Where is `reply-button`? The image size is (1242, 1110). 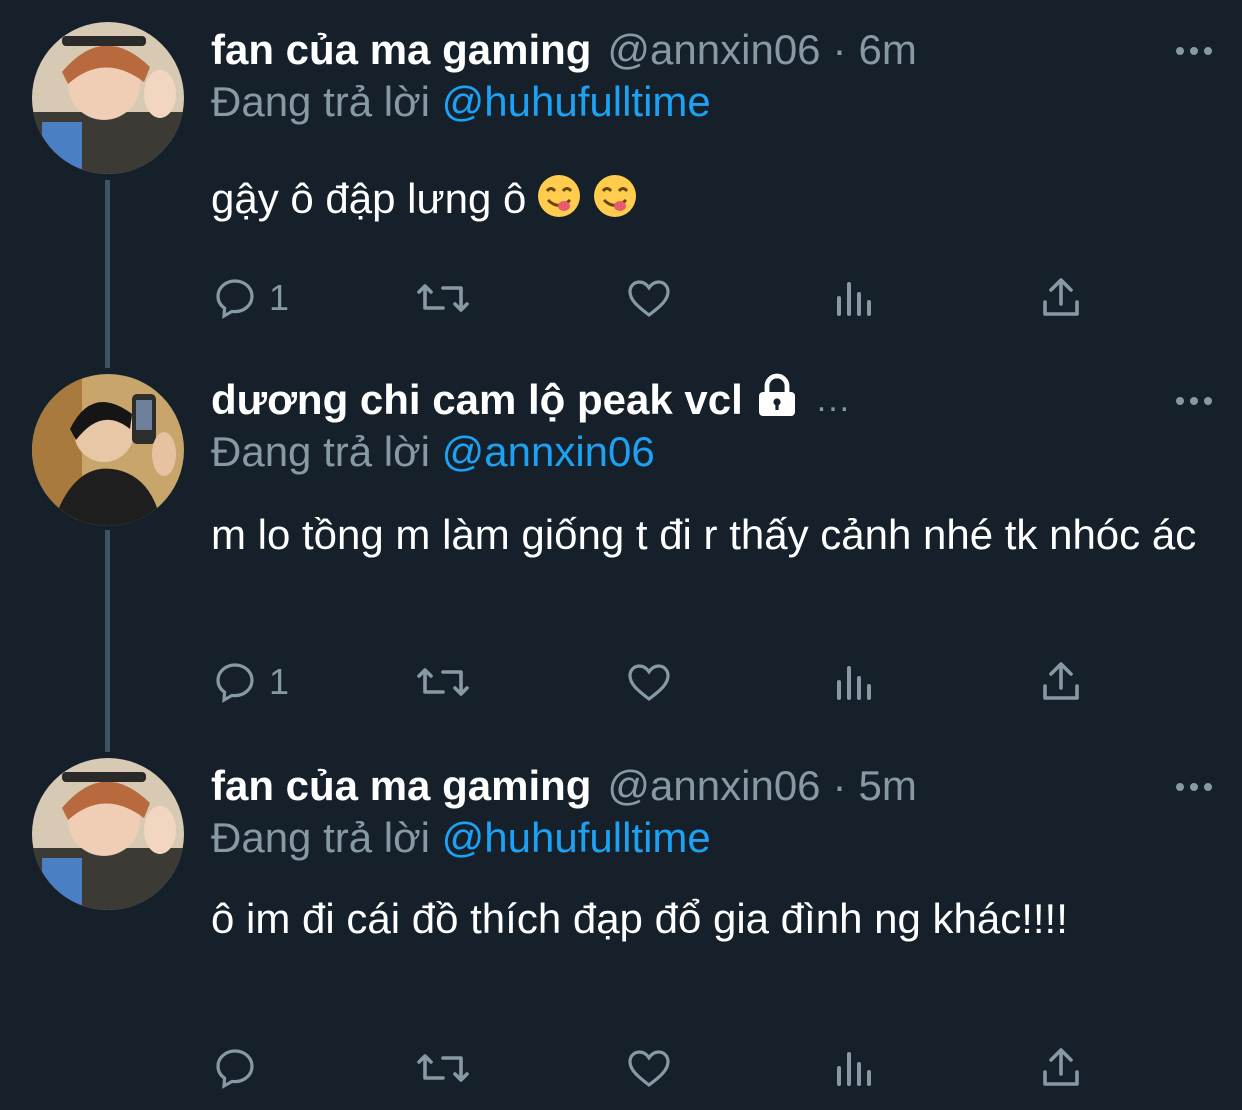 reply-button is located at coordinates (240, 1068).